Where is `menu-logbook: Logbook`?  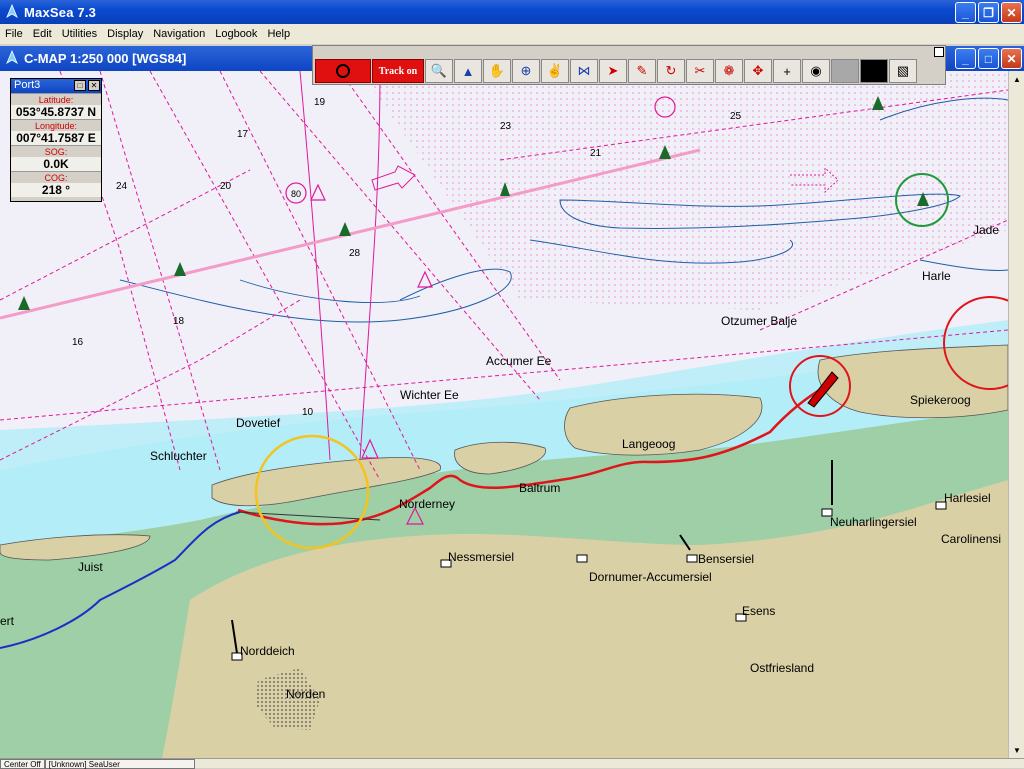 menu-logbook: Logbook is located at coordinates (236, 34).